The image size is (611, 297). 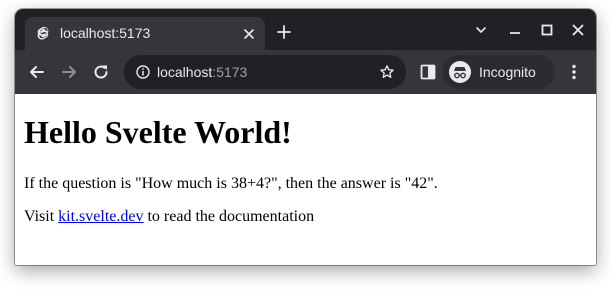 I want to click on address-bar: localhost:5173, so click(x=265, y=72).